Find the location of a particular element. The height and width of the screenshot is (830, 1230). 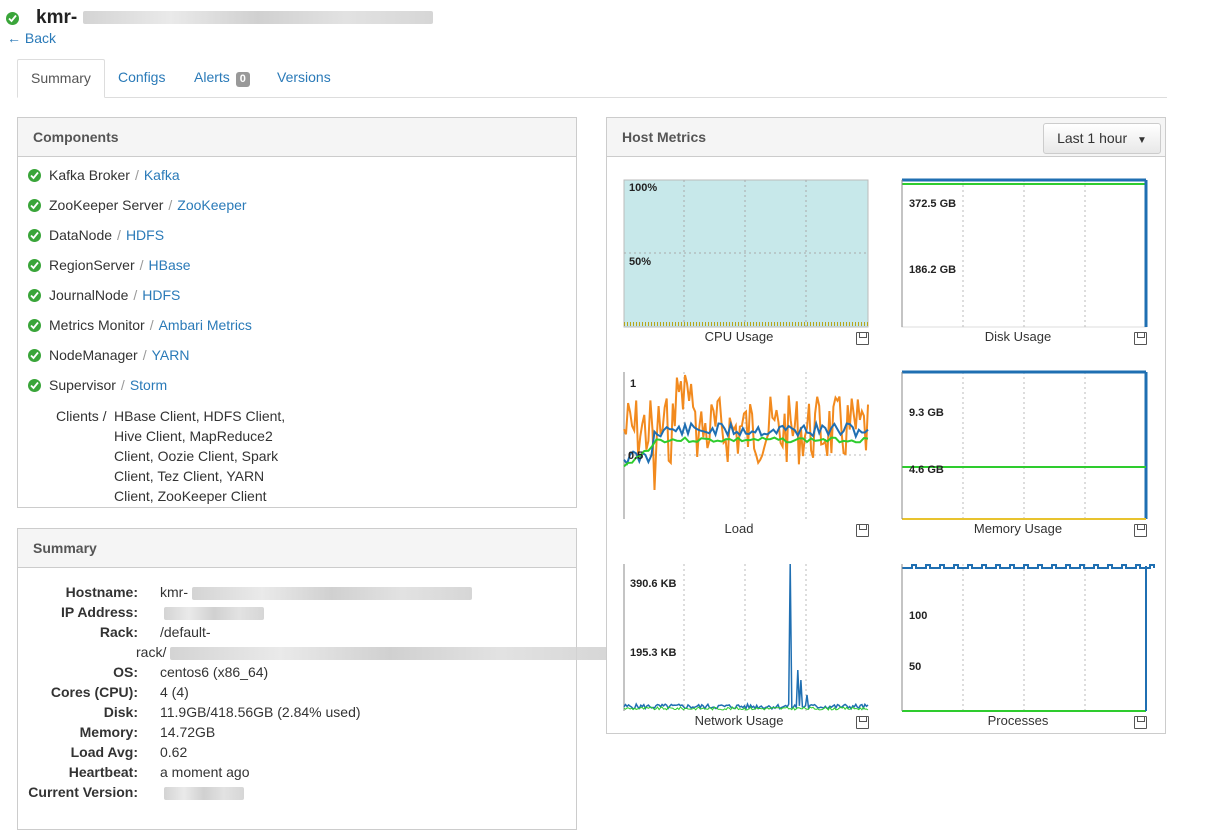

network-tick-high: 390.6 KB is located at coordinates (653, 584).